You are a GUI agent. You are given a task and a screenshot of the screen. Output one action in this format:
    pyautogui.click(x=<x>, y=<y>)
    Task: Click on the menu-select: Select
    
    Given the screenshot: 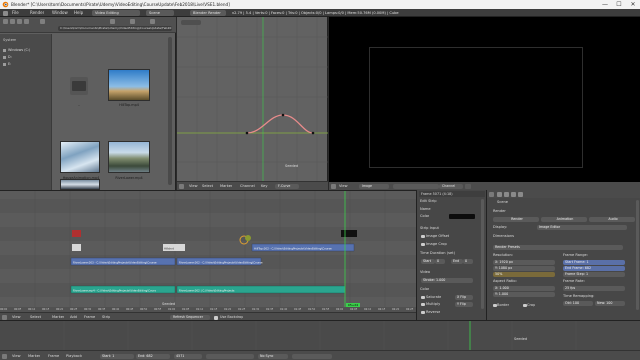 What is the action you would take?
    pyautogui.click(x=35, y=317)
    